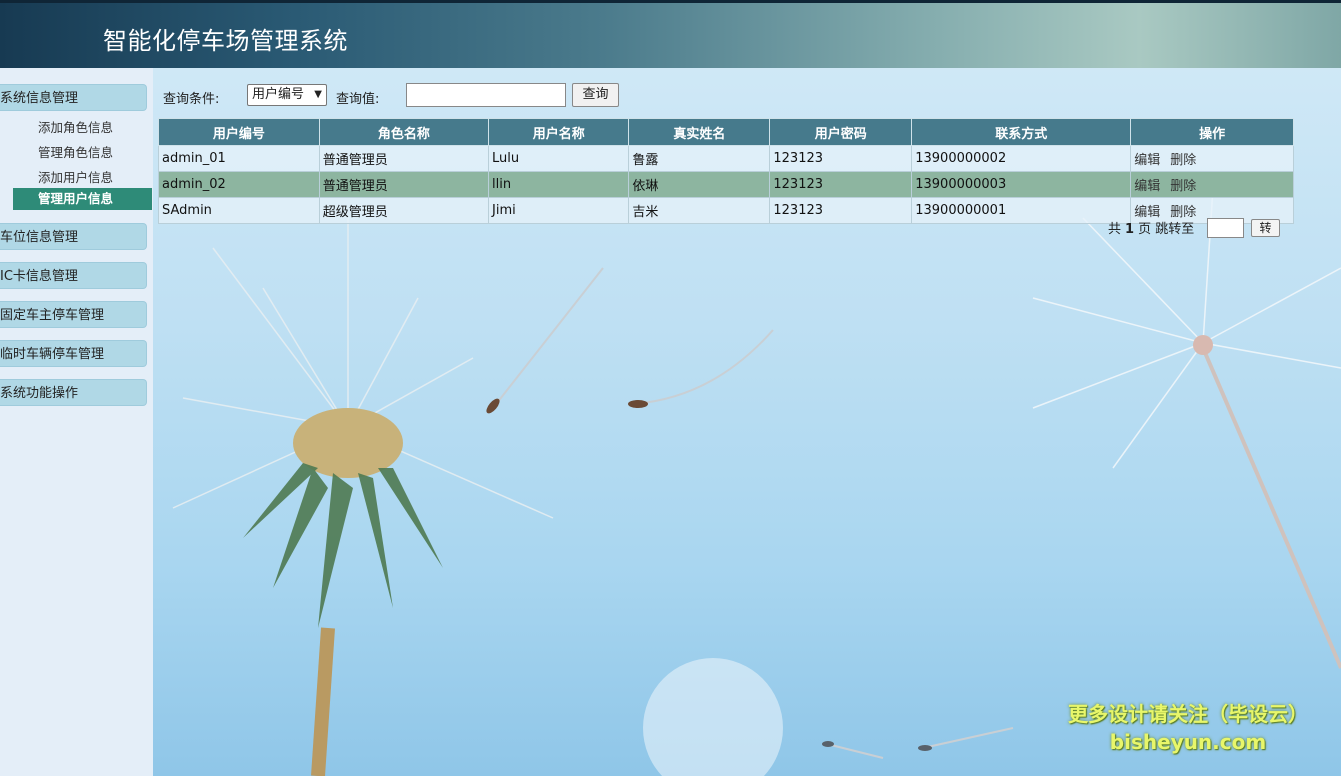 The image size is (1341, 776). Describe the element at coordinates (1166, 229) in the screenshot. I see `pager-suffix: 页 跳转至` at that location.